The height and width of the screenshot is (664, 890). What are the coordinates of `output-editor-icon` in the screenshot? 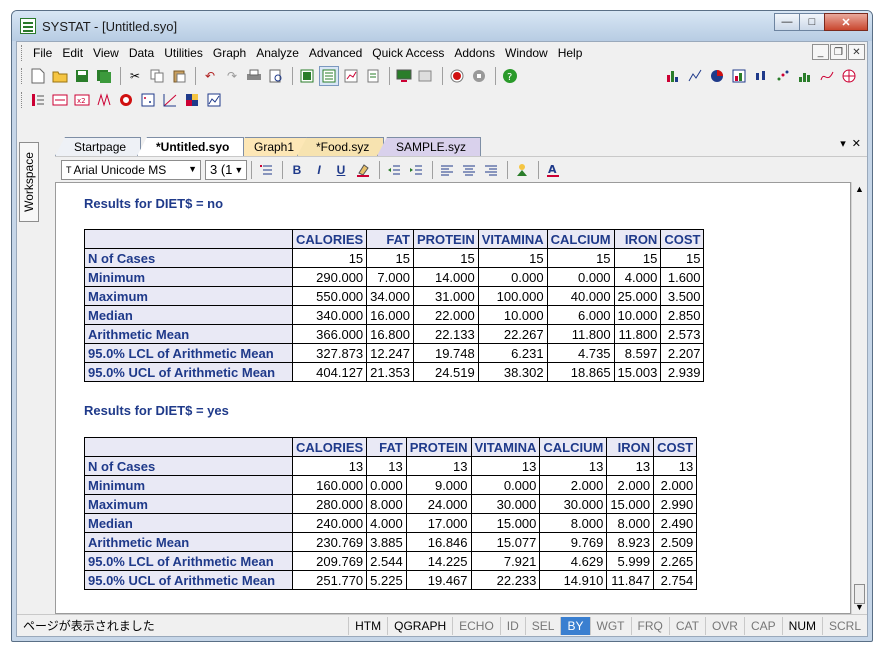 It's located at (329, 76).